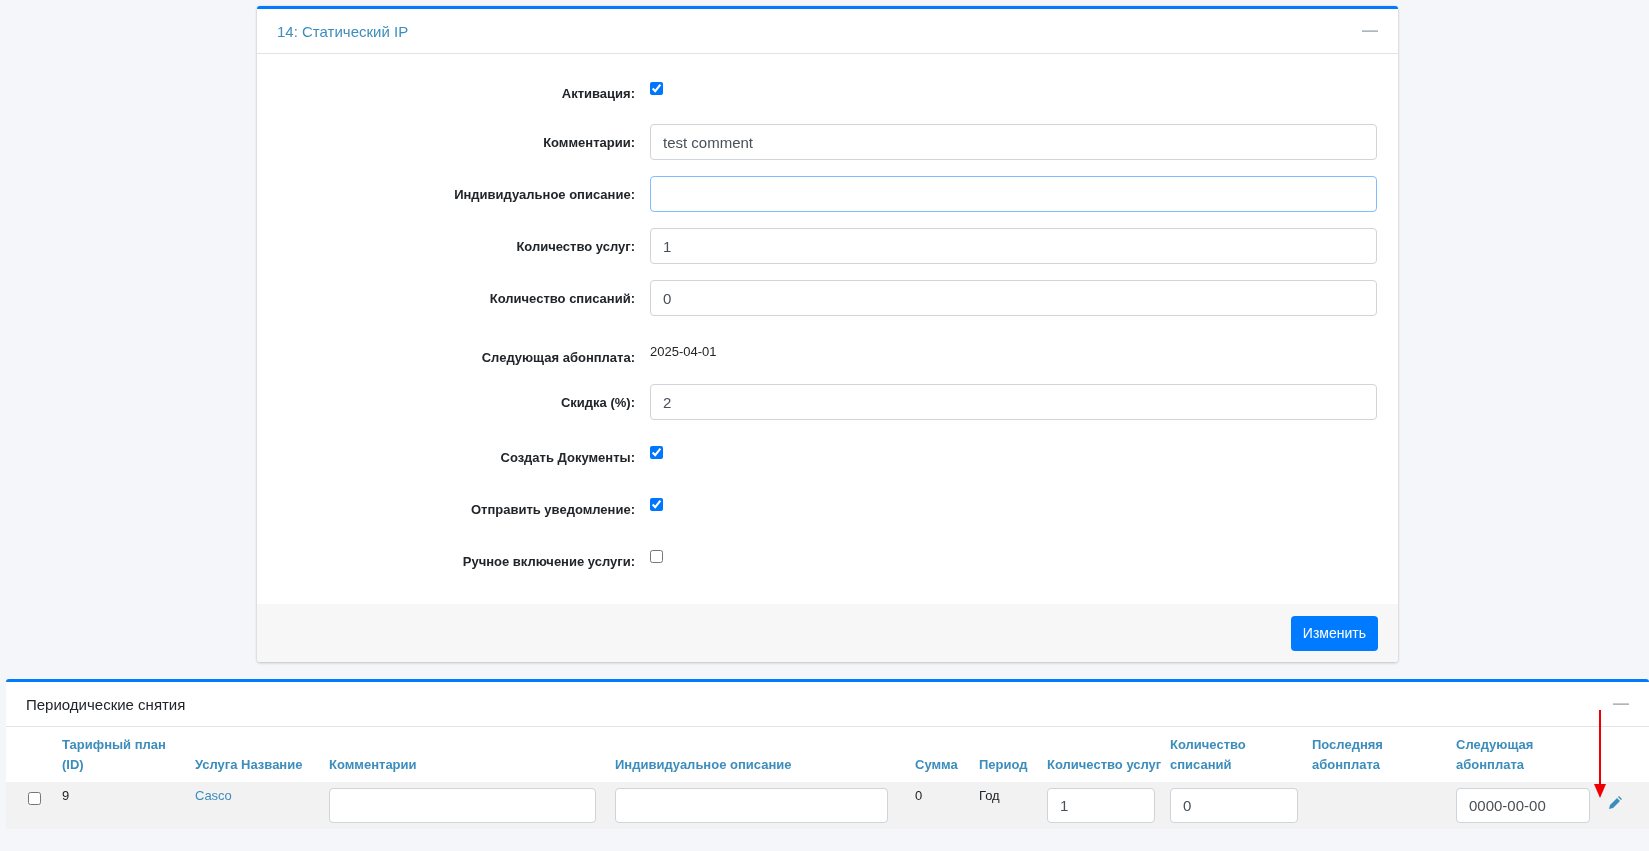 This screenshot has height=851, width=1649. Describe the element at coordinates (544, 194) in the screenshot. I see `field-label: Индивидуальное описание:` at that location.